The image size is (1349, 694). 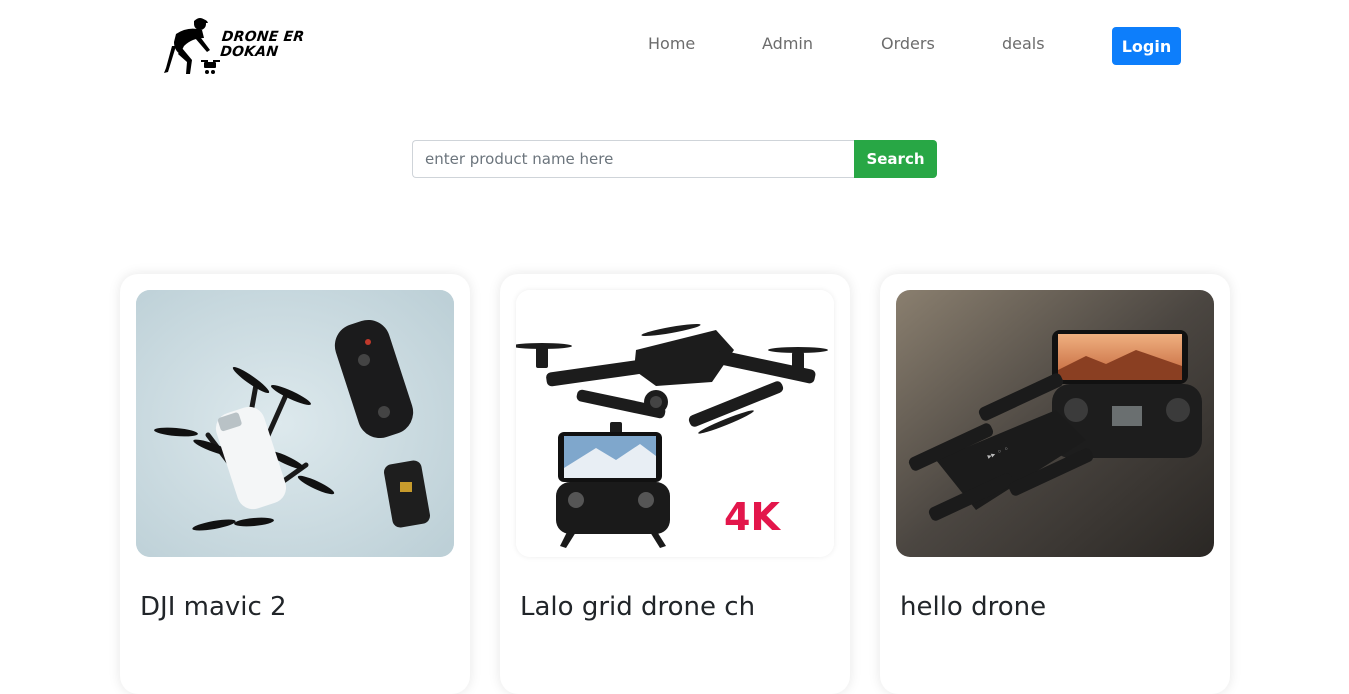 I want to click on product-title: DJI mavic 2, so click(x=213, y=607).